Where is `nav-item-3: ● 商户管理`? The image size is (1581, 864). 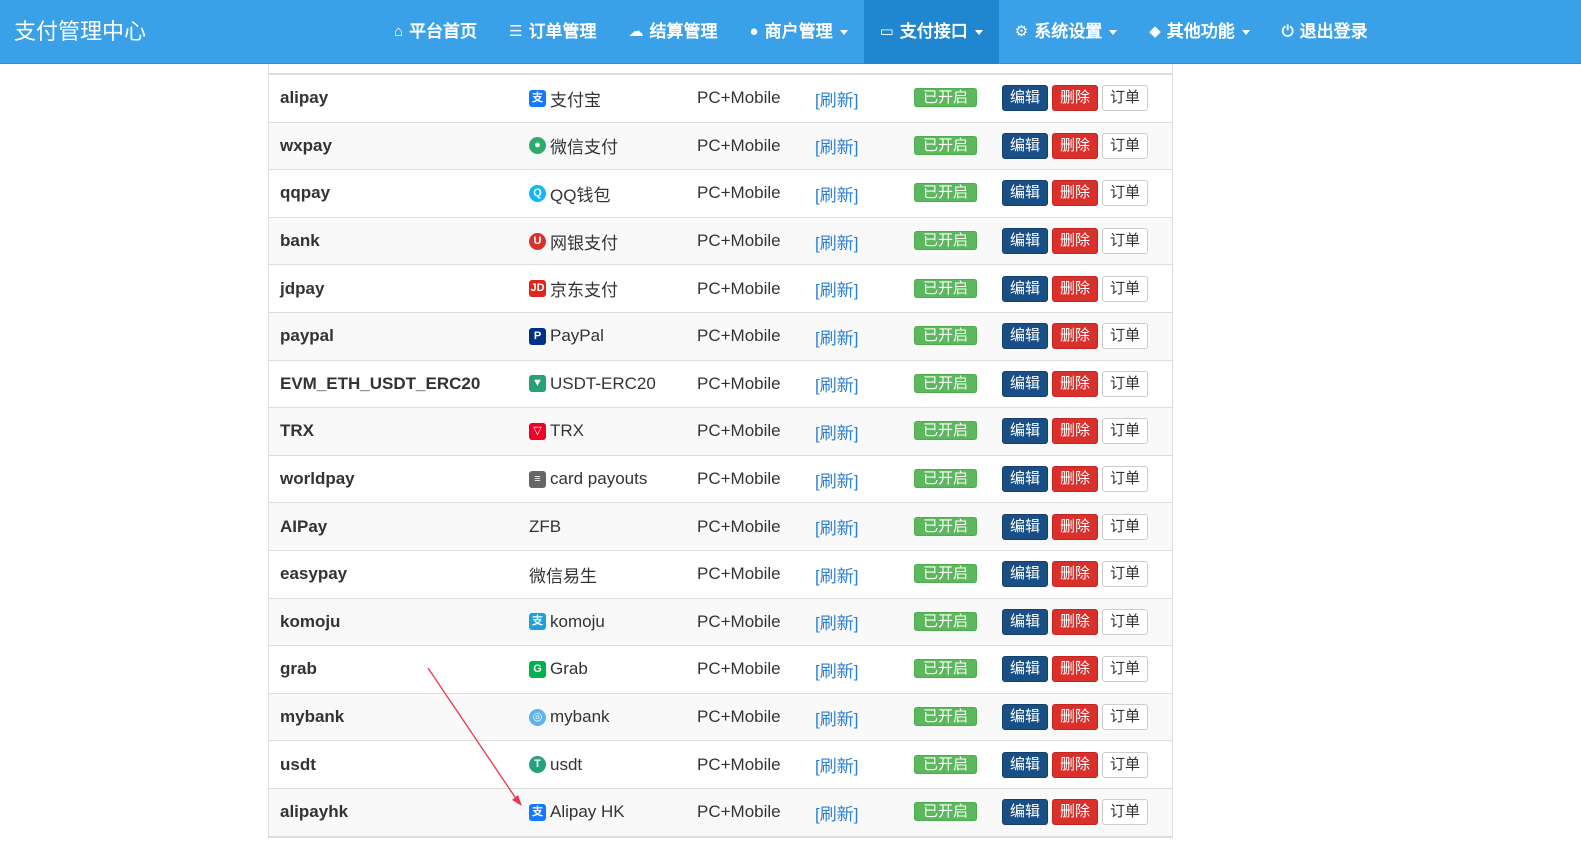
nav-item-3: ● 商户管理 is located at coordinates (799, 32).